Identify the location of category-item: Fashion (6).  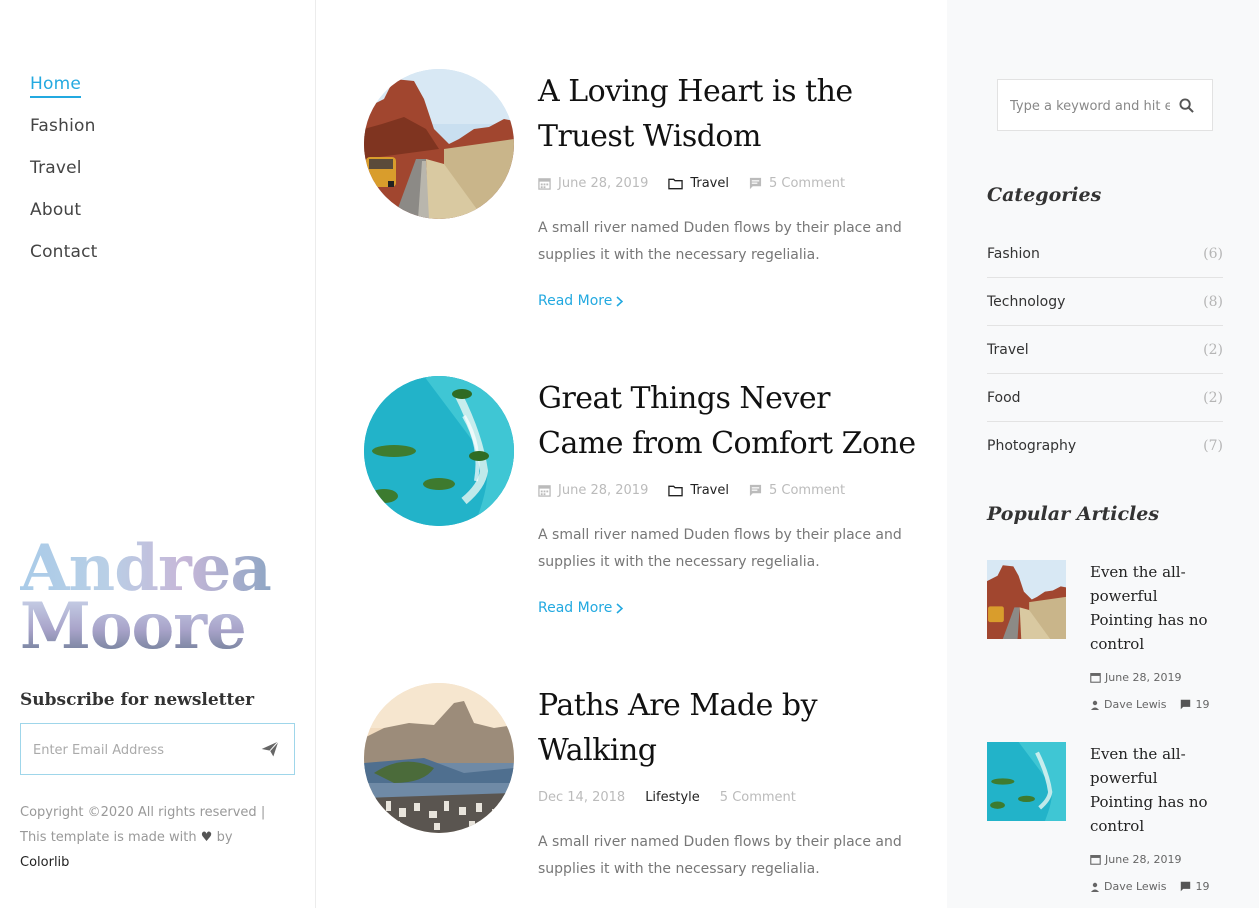
(1105, 254).